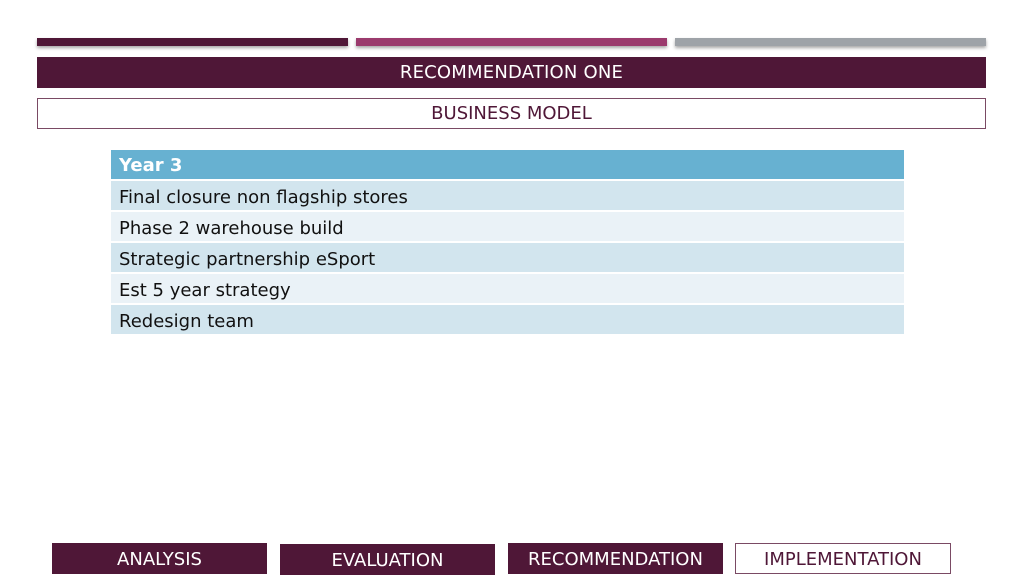  Describe the element at coordinates (507, 319) in the screenshot. I see `table-row: Redesign team` at that location.